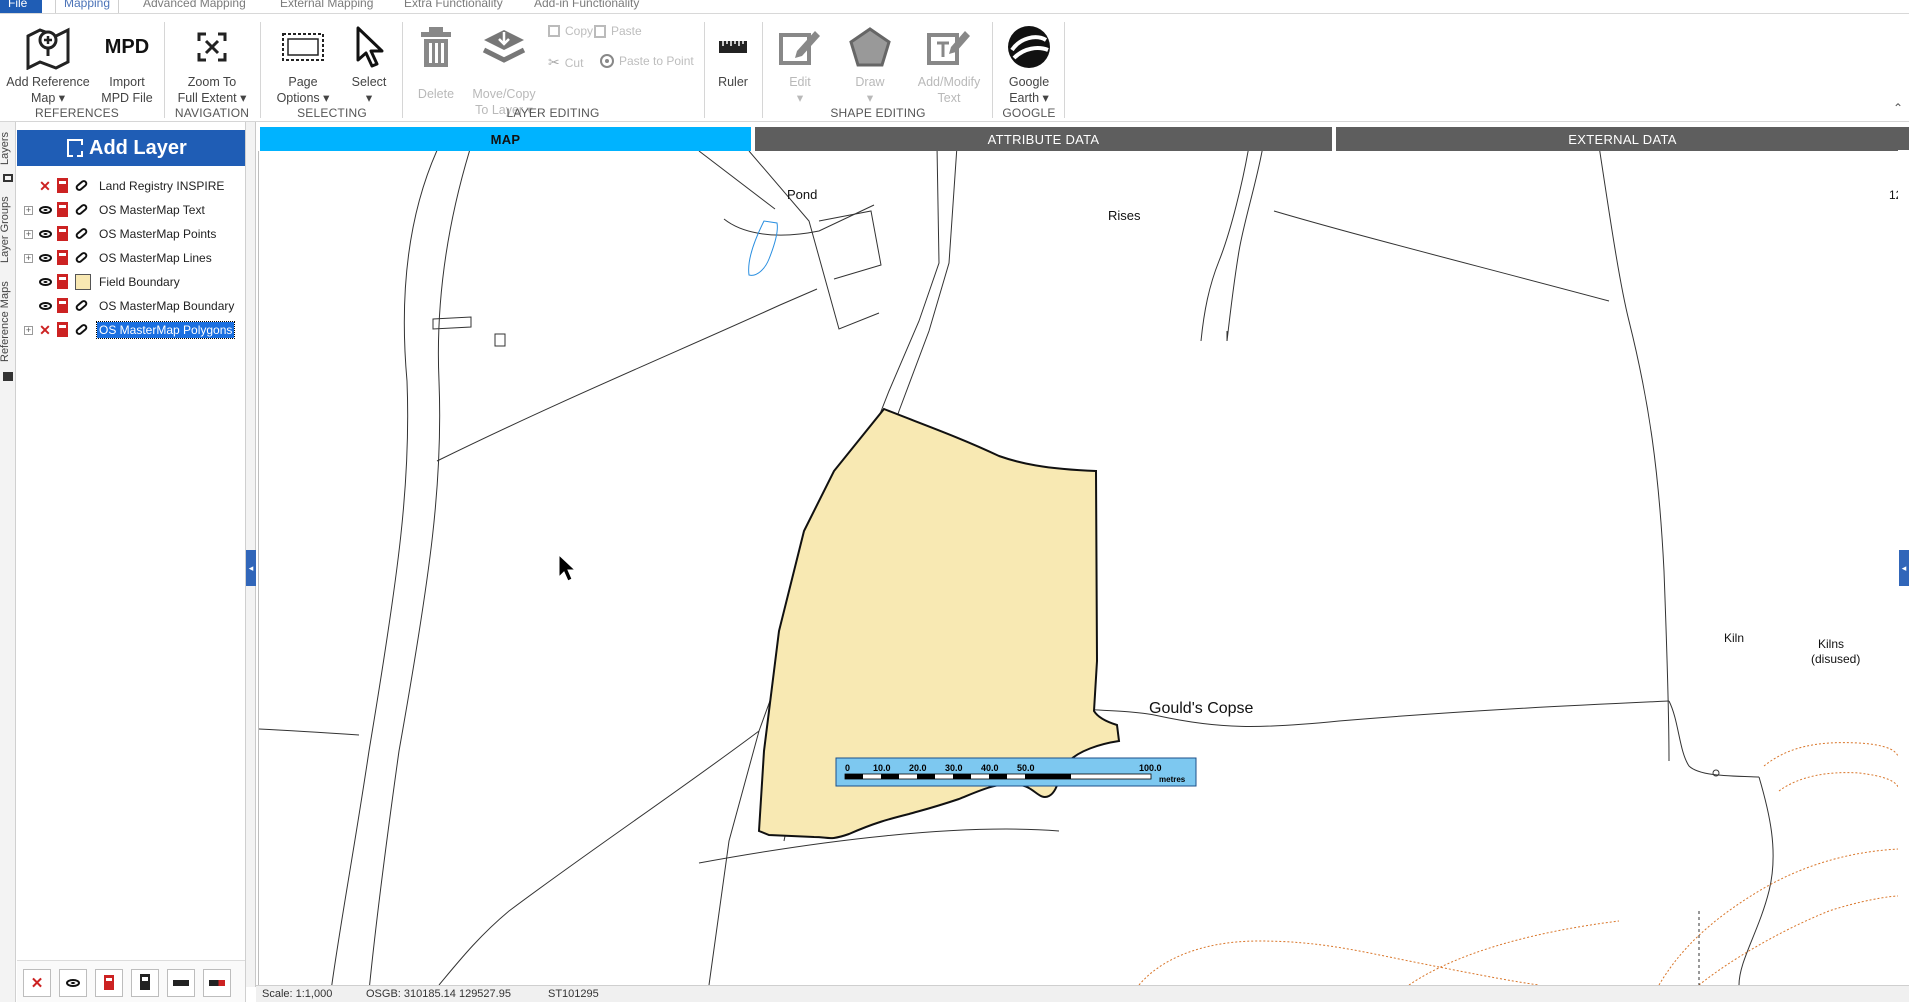 The image size is (1909, 1002). What do you see at coordinates (83, 282) in the screenshot?
I see `layer-style-swatch` at bounding box center [83, 282].